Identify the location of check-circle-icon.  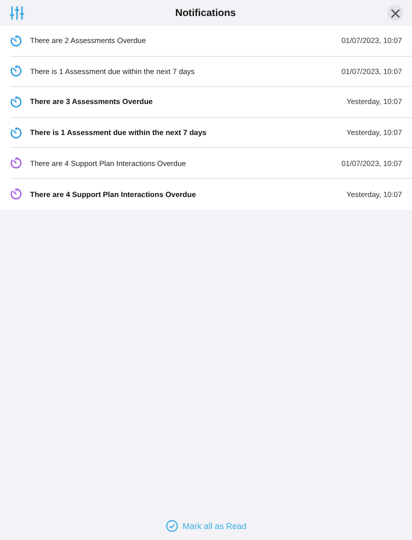
(172, 526).